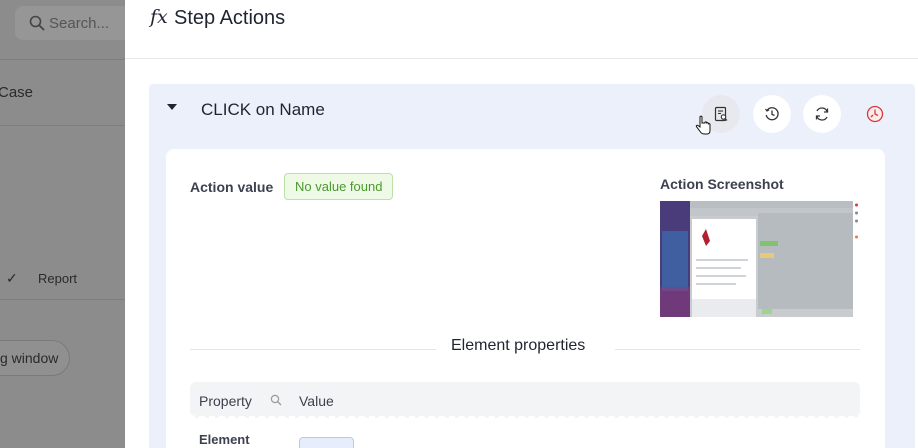 The image size is (918, 448). Describe the element at coordinates (224, 439) in the screenshot. I see `property-cell: Element` at that location.